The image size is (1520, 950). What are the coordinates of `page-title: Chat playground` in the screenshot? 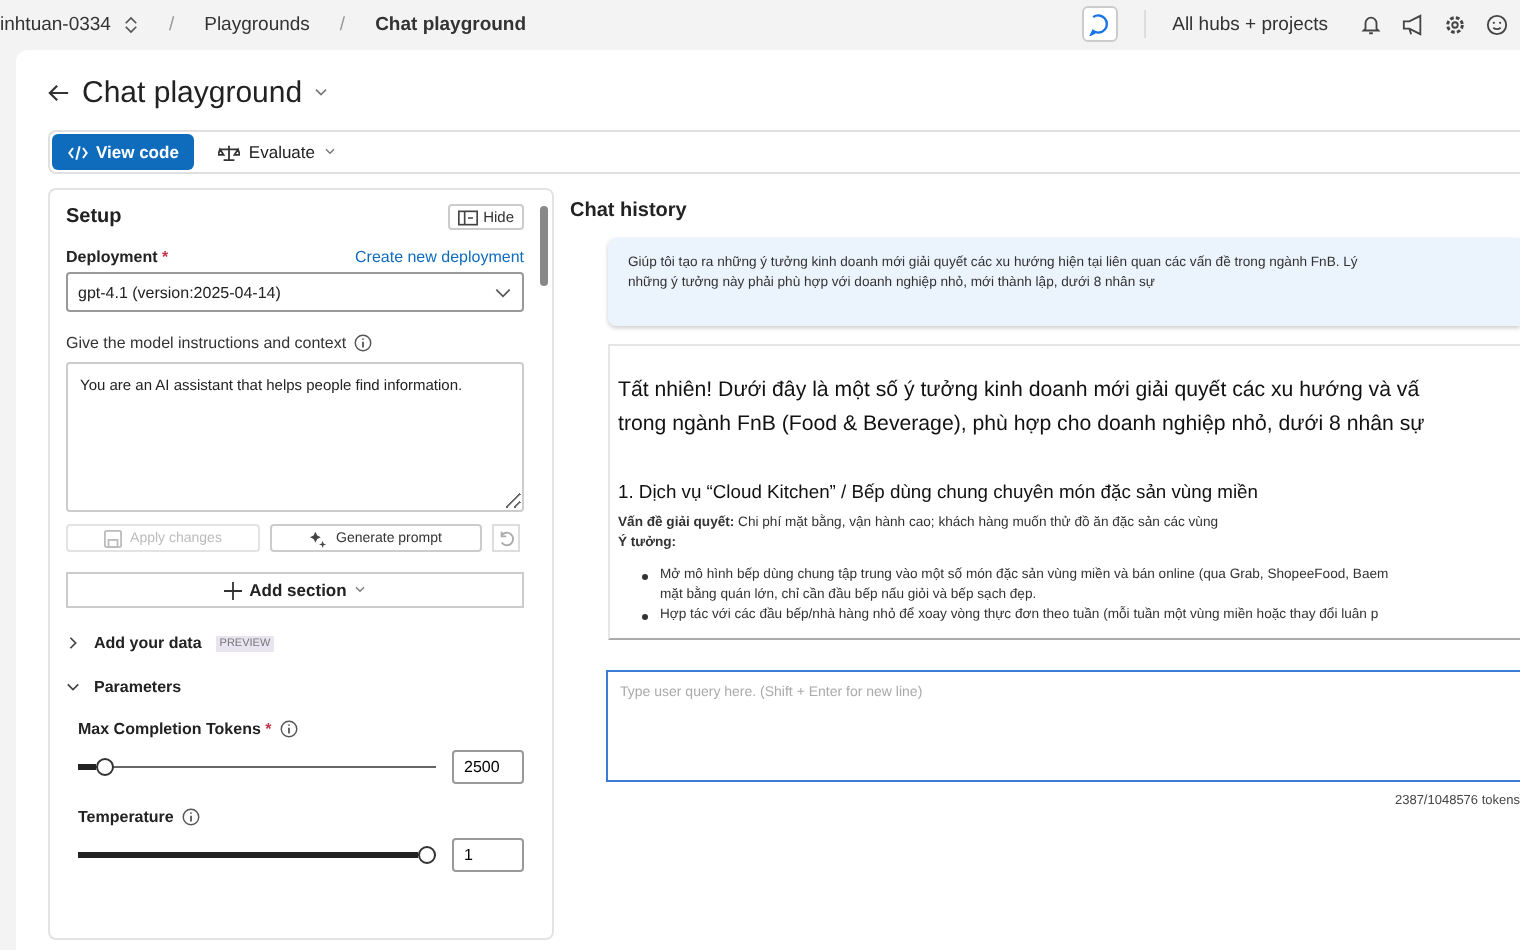 It's located at (192, 92).